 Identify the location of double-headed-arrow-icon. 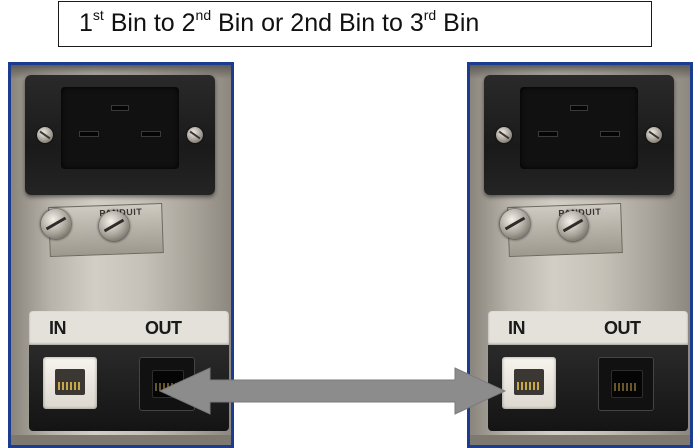
(332, 391).